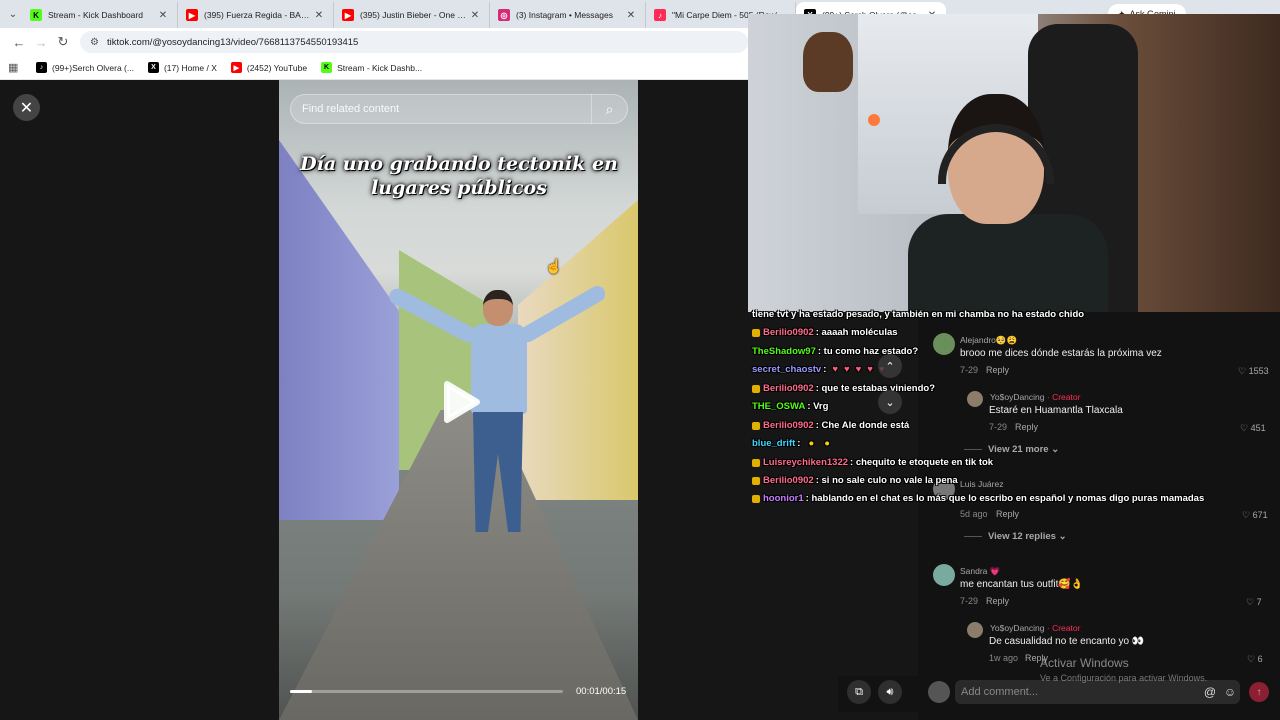 The width and height of the screenshot is (1280, 720). What do you see at coordinates (15, 67) in the screenshot?
I see `apps-grid-icon: ▦` at bounding box center [15, 67].